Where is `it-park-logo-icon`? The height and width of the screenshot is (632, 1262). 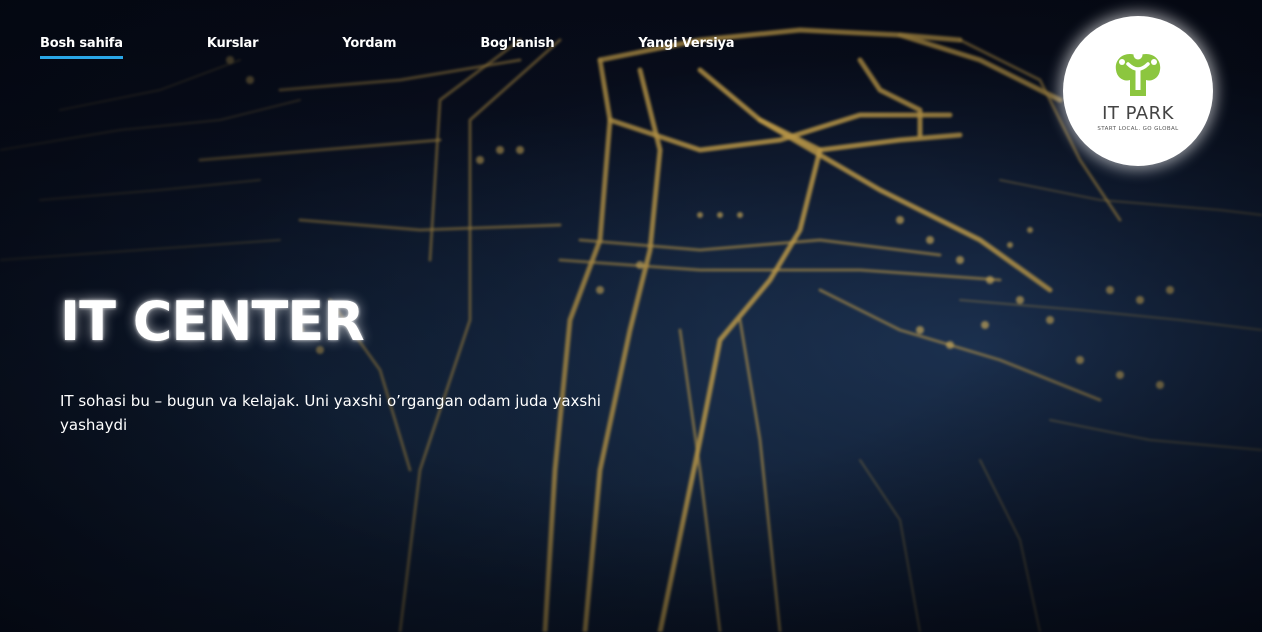 it-park-logo-icon is located at coordinates (1138, 73).